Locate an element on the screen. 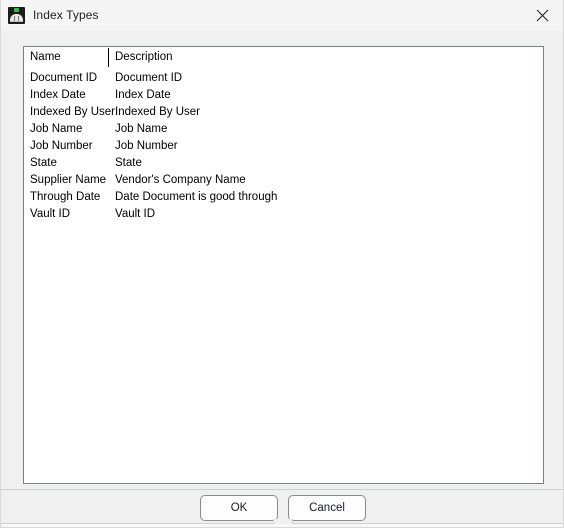 Image resolution: width=564 pixels, height=528 pixels. vault-dome-icon is located at coordinates (16, 15).